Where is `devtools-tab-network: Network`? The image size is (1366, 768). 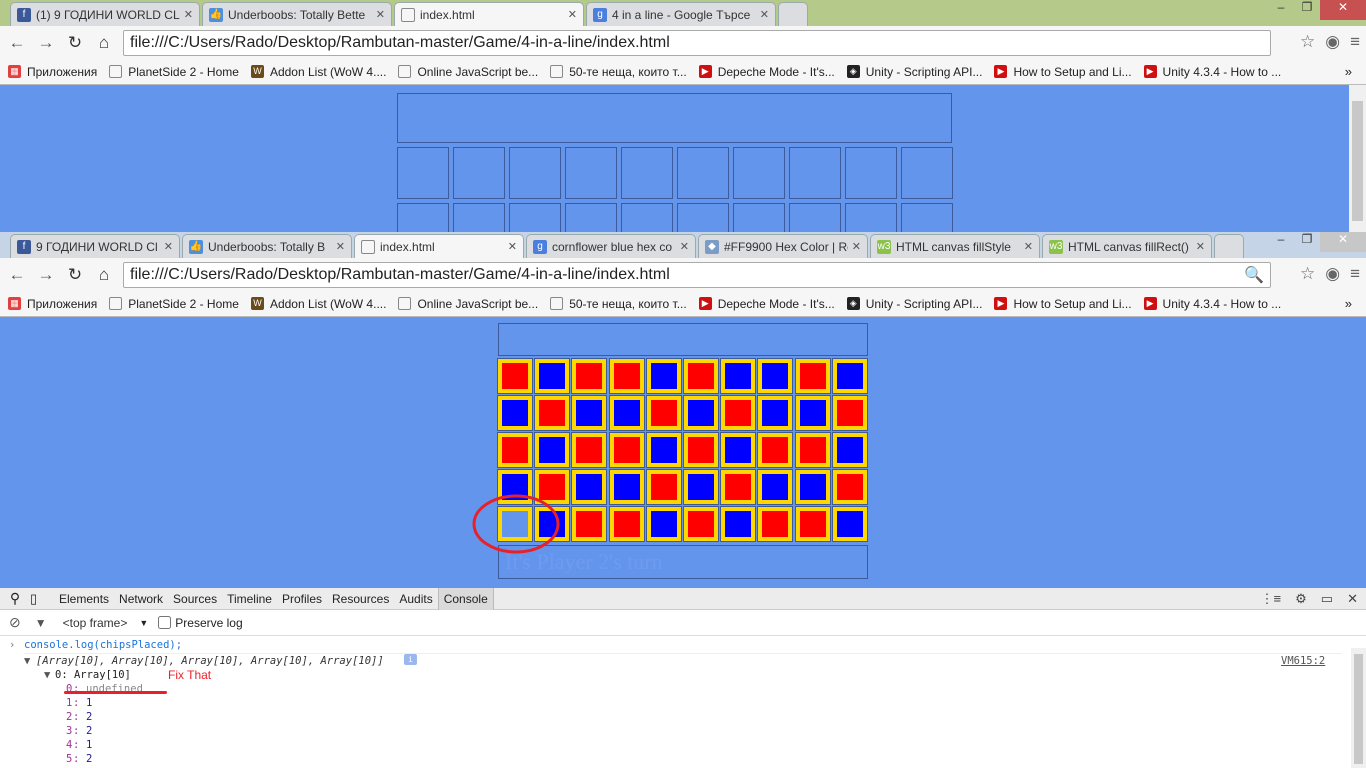
devtools-tab-network: Network is located at coordinates (141, 599).